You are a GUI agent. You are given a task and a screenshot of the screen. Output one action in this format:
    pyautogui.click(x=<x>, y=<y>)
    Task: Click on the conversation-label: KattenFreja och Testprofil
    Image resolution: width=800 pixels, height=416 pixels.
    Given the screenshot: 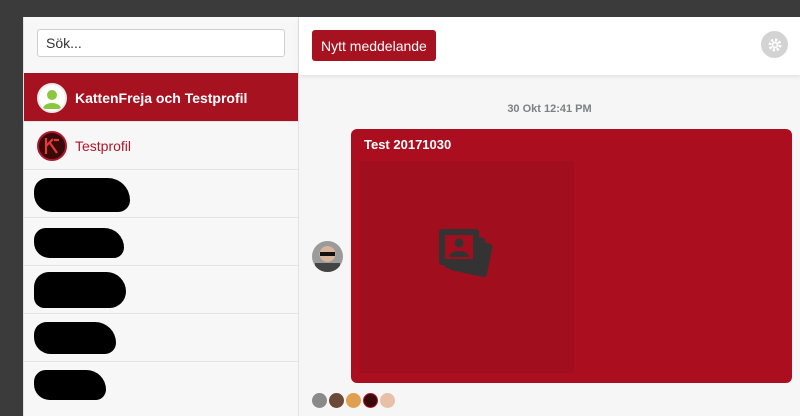 What is the action you would take?
    pyautogui.click(x=161, y=97)
    